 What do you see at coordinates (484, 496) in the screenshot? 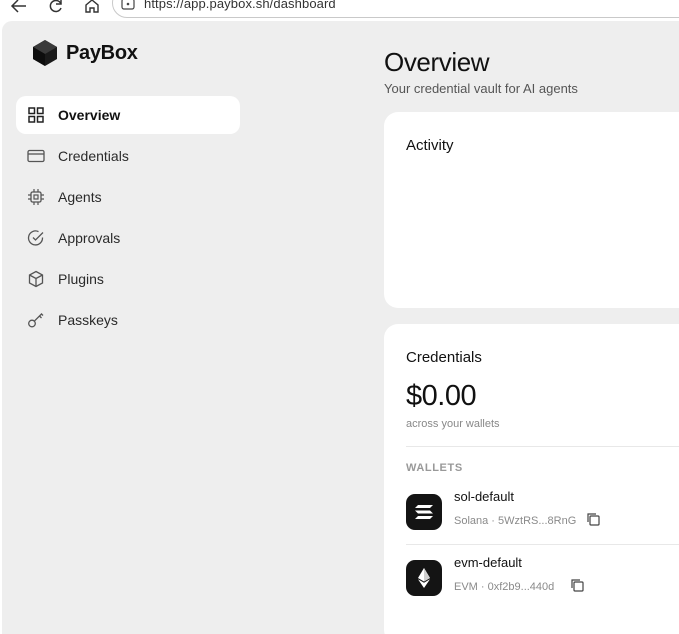
I see `wallet-name: sol-default` at bounding box center [484, 496].